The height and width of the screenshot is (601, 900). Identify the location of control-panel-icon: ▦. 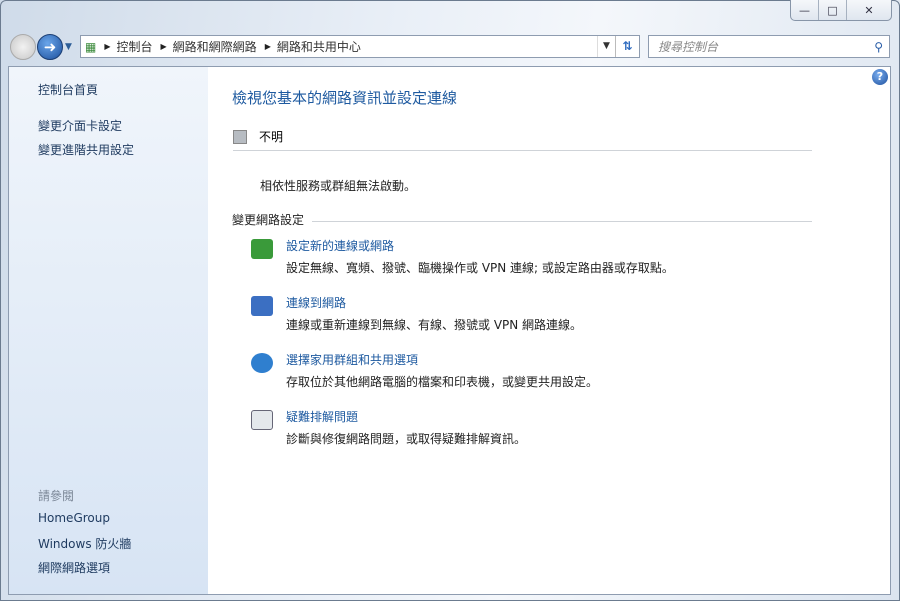
(91, 46).